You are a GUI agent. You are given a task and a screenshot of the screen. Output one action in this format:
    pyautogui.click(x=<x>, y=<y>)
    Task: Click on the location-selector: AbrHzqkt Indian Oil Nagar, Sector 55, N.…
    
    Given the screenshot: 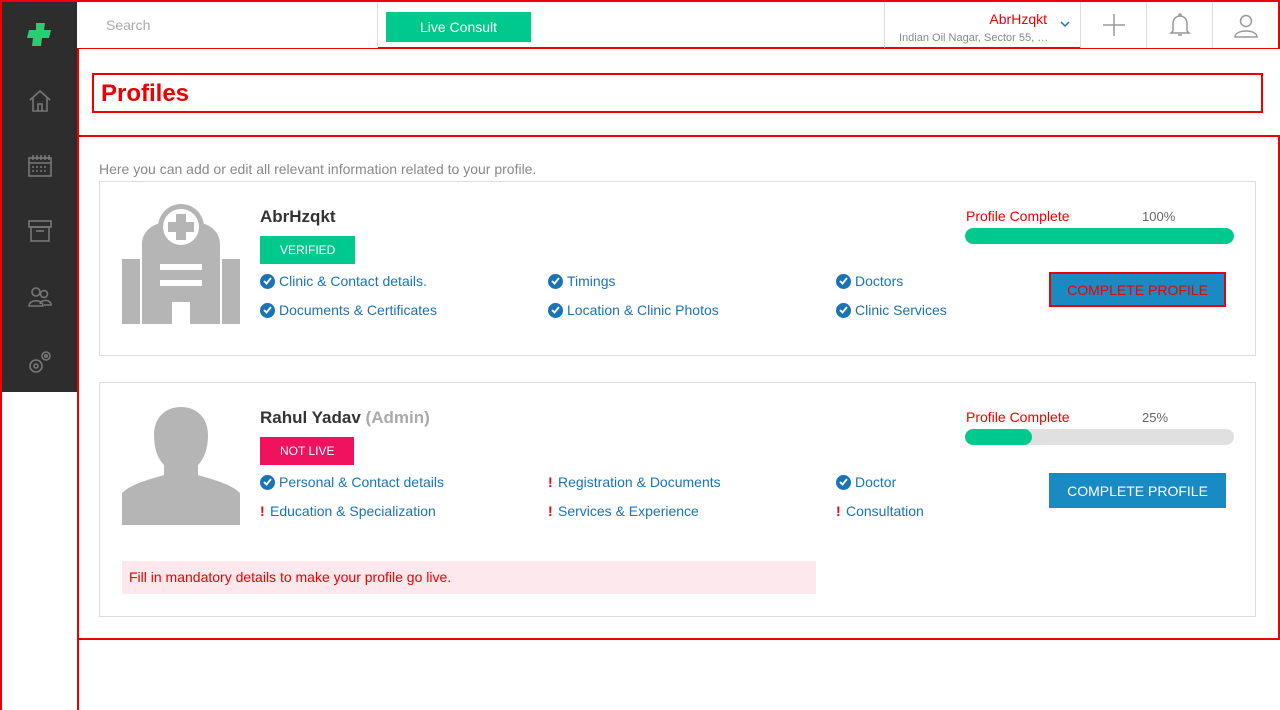 What is the action you would take?
    pyautogui.click(x=982, y=25)
    